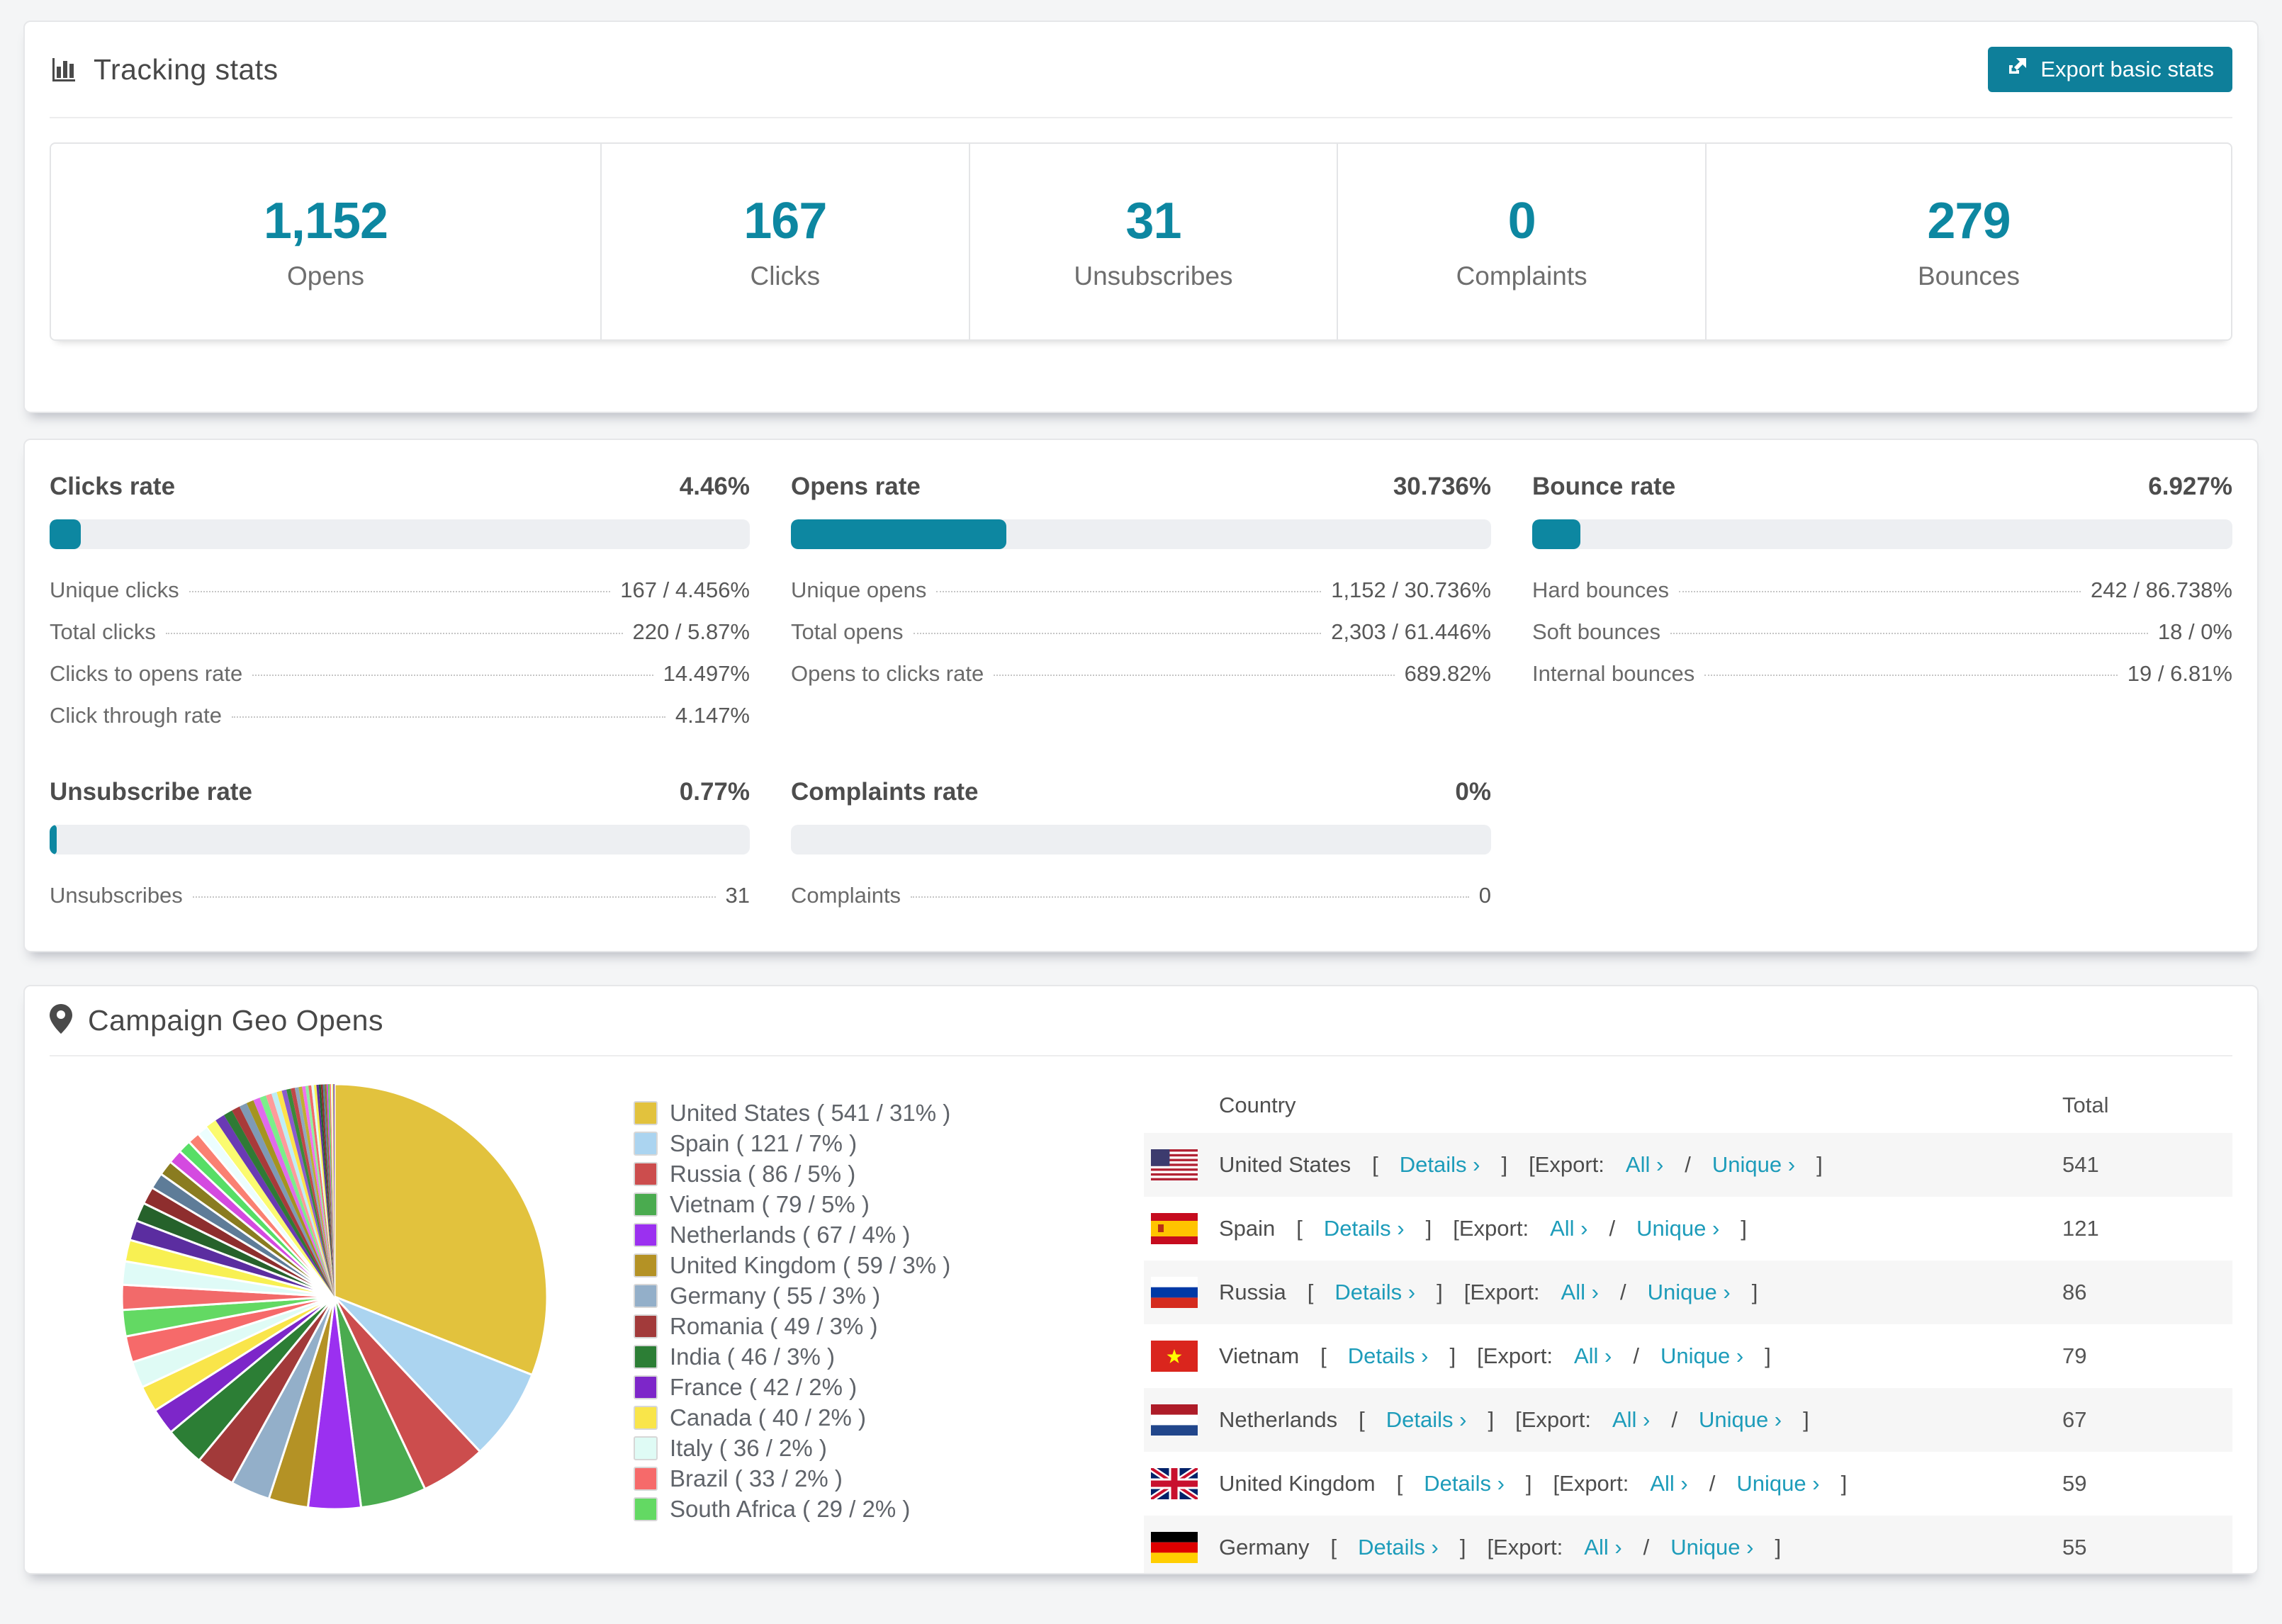  What do you see at coordinates (823, 1265) in the screenshot?
I see `legend-item-united-kingdom: United Kingdom ( 59 / 3% )` at bounding box center [823, 1265].